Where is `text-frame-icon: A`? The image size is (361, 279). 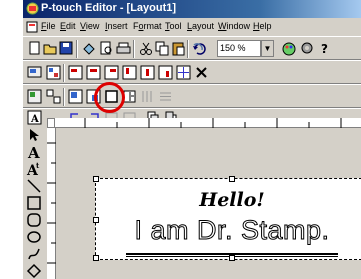
text-frame-icon: A is located at coordinates (34, 117).